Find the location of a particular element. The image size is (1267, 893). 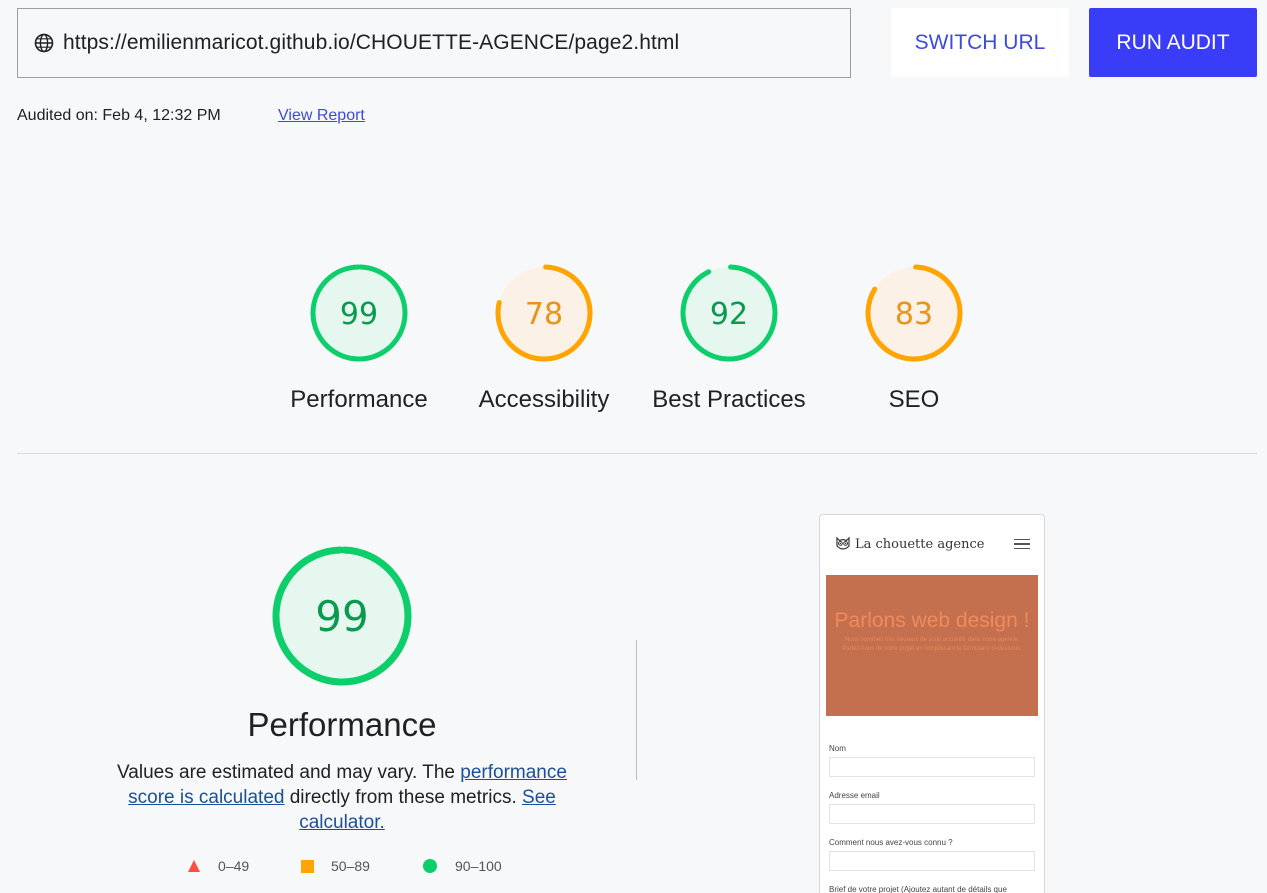

switch-url-button: SWITCH URL is located at coordinates (980, 42).